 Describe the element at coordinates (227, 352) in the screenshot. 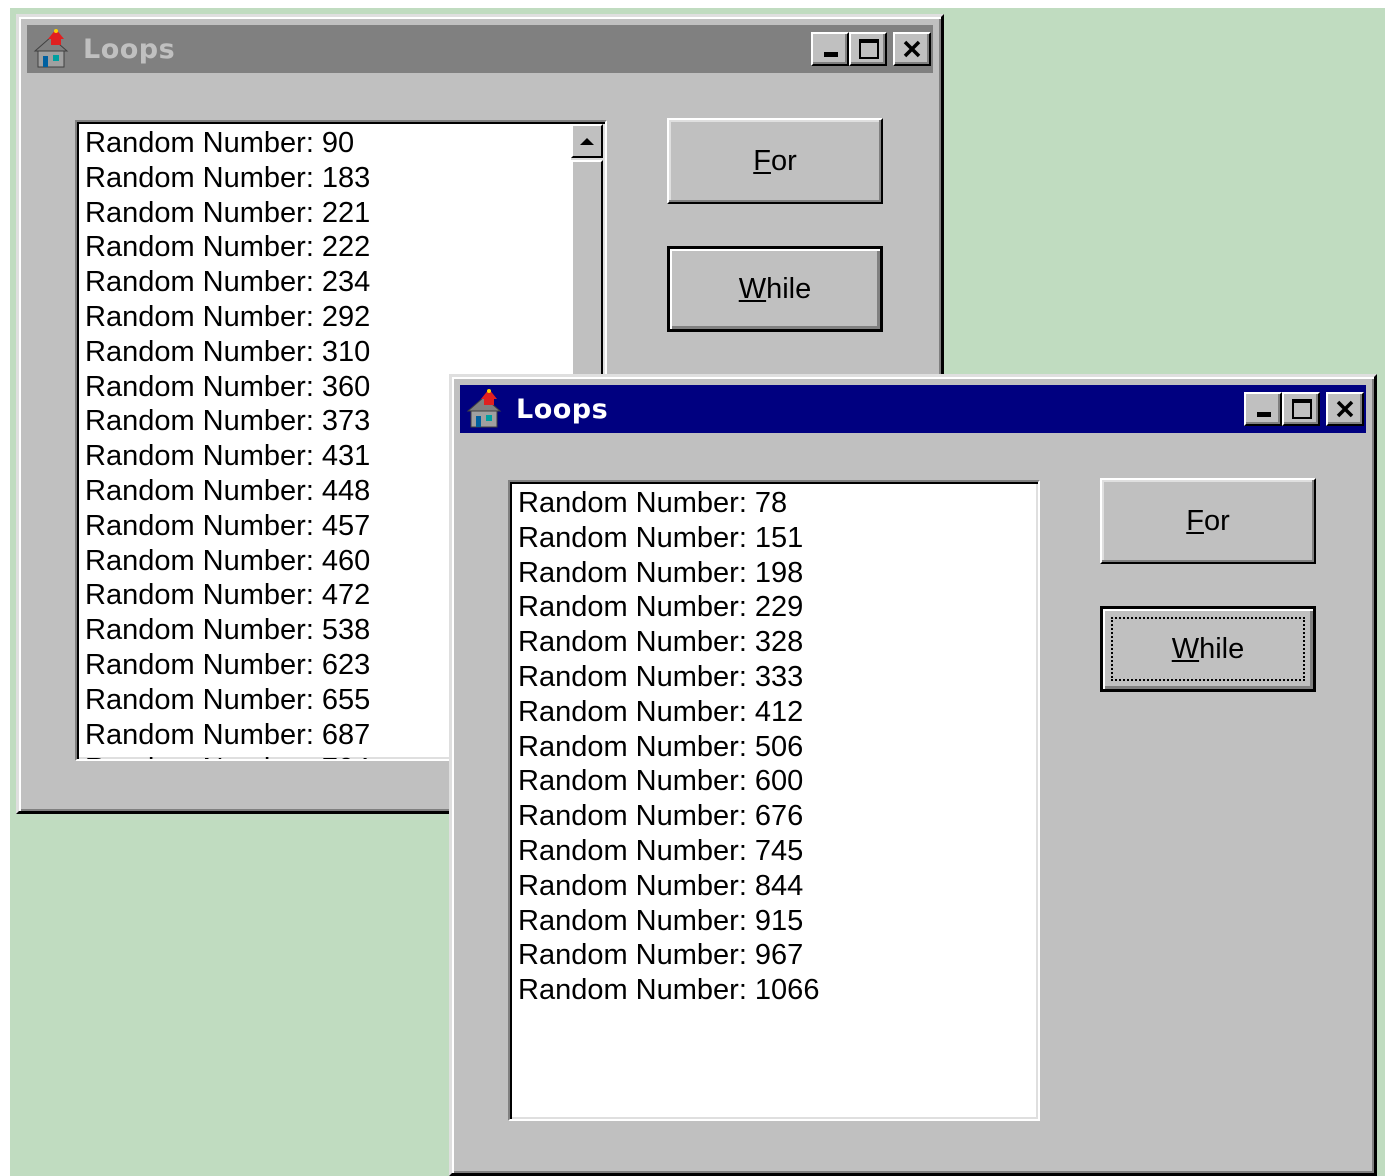

I see `list-item: Random Number: 310` at that location.